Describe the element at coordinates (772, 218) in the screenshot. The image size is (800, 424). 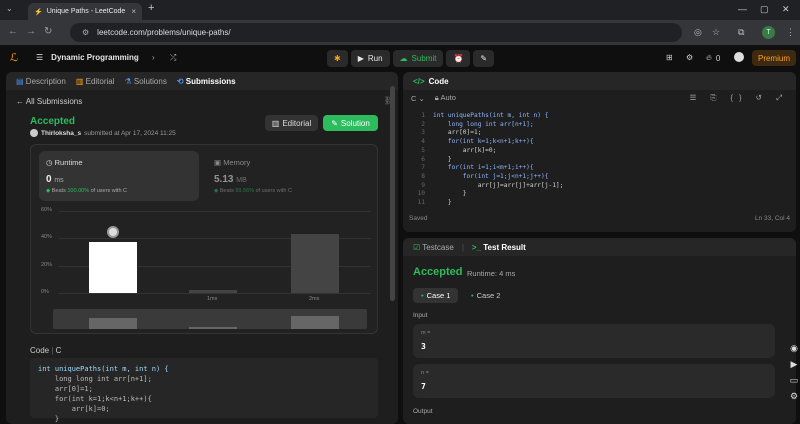
I see `cursor-position: Ln 33, Col 4` at that location.